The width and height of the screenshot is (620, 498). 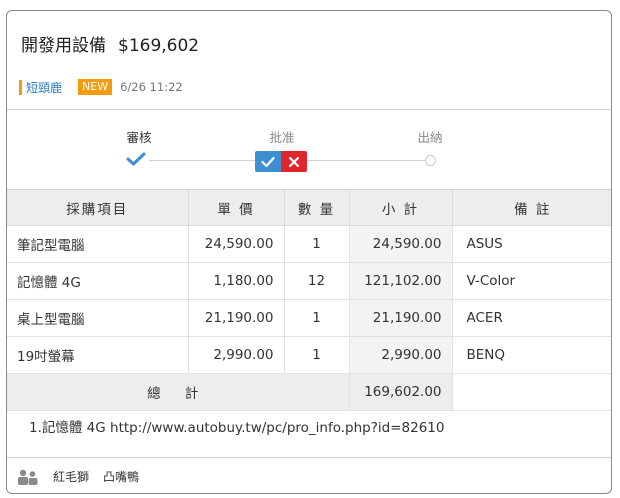 I want to click on column-header-price: 單 價, so click(x=236, y=208).